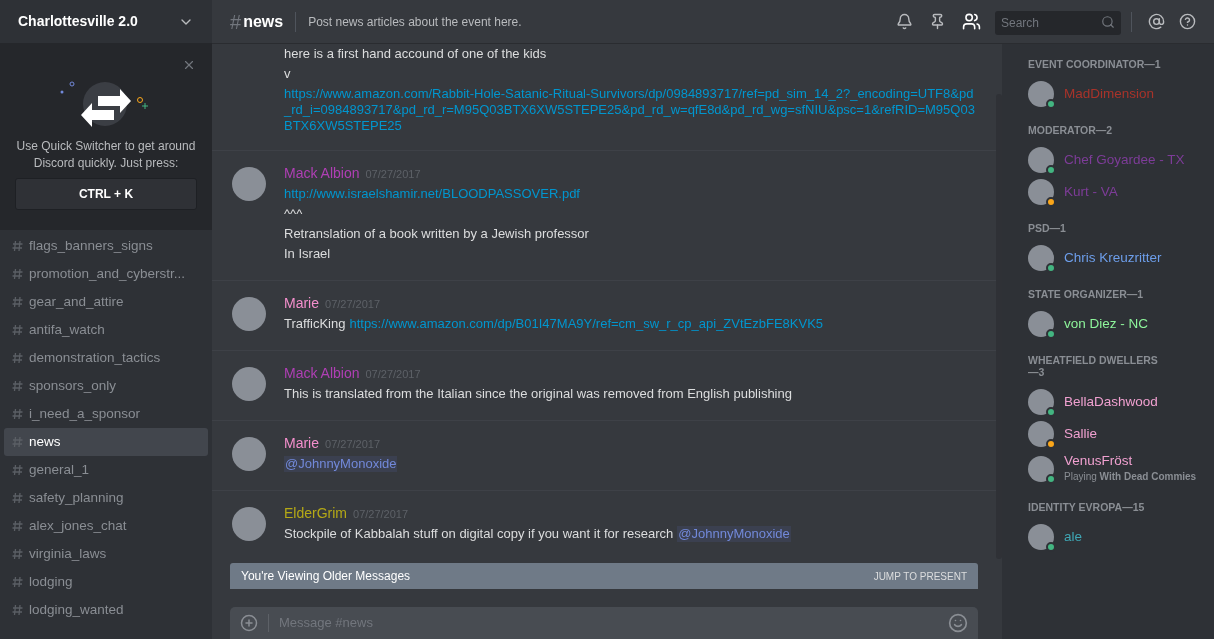 The height and width of the screenshot is (639, 1214). What do you see at coordinates (479, 534) in the screenshot?
I see `message-text: Stockpile of Kabbalah stuff on digital copy if you want it for research` at bounding box center [479, 534].